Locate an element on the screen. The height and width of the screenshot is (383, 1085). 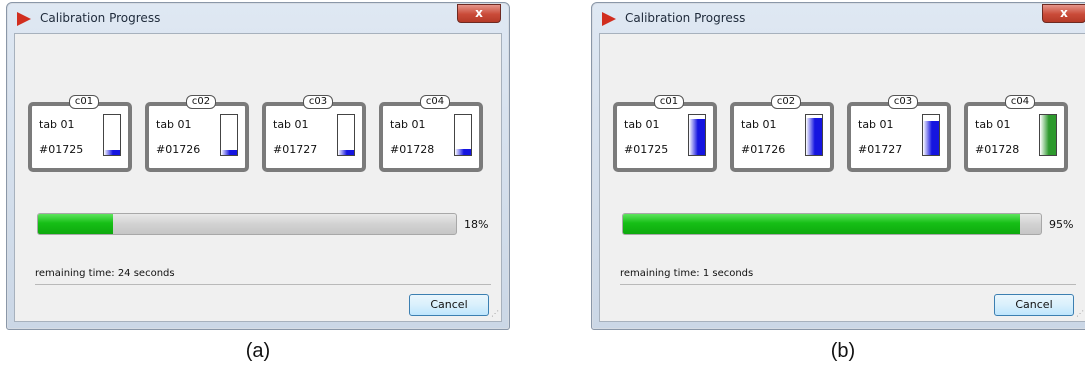
remaining-time: remaining time: 1 seconds is located at coordinates (687, 273).